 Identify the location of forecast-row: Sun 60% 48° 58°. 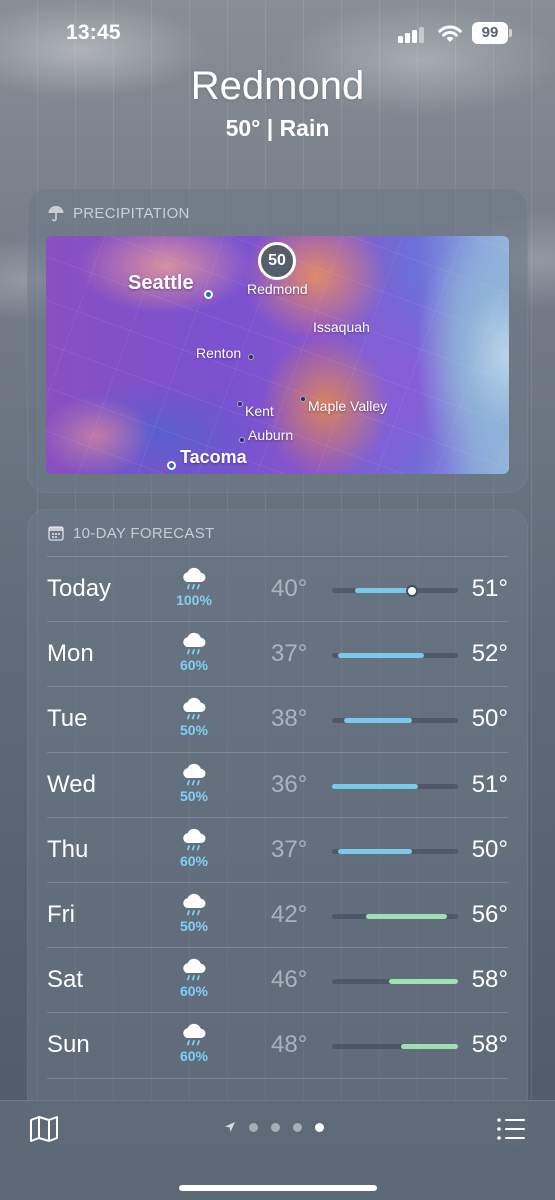
(277, 1044).